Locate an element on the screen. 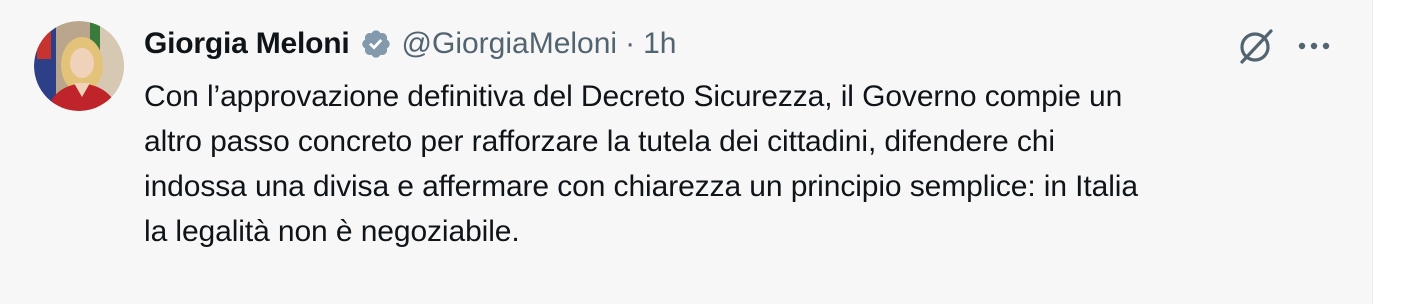  avatar-image is located at coordinates (79, 66).